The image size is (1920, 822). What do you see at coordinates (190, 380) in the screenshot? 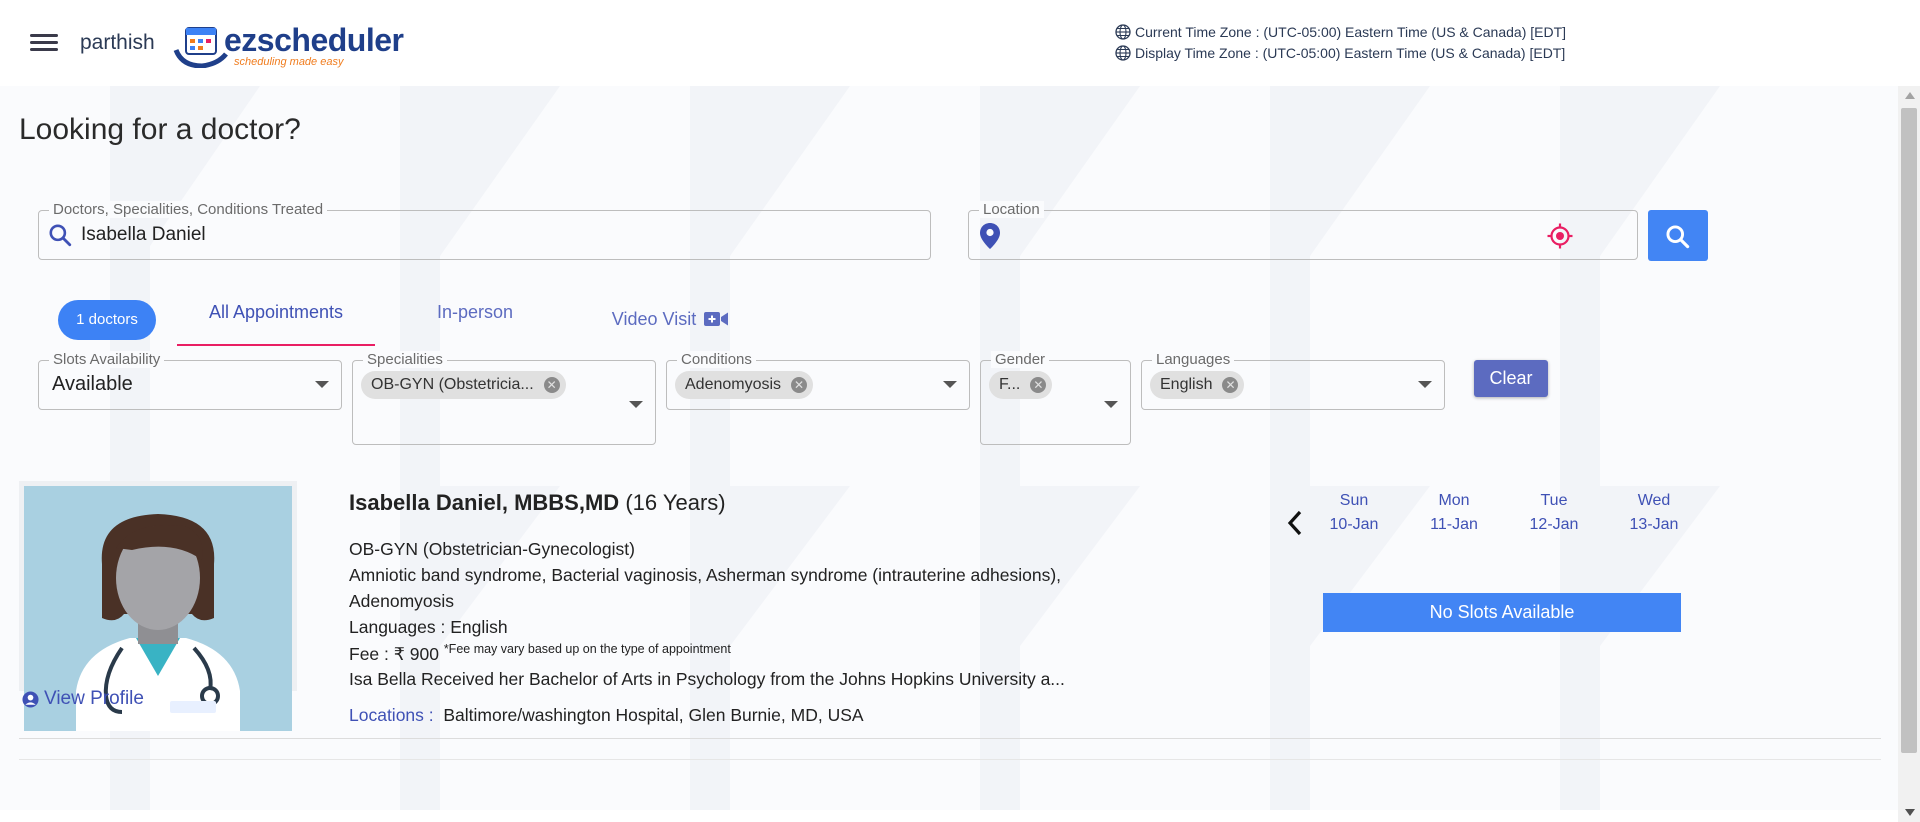
I see `slots-availability-select: Slots Availability Available` at bounding box center [190, 380].